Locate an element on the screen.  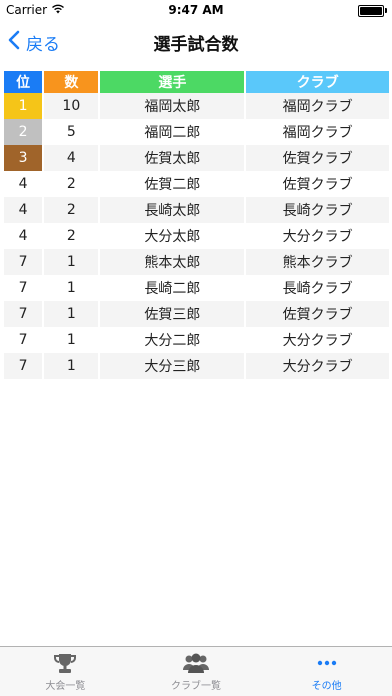
player-cell: 福岡太郎 is located at coordinates (172, 106).